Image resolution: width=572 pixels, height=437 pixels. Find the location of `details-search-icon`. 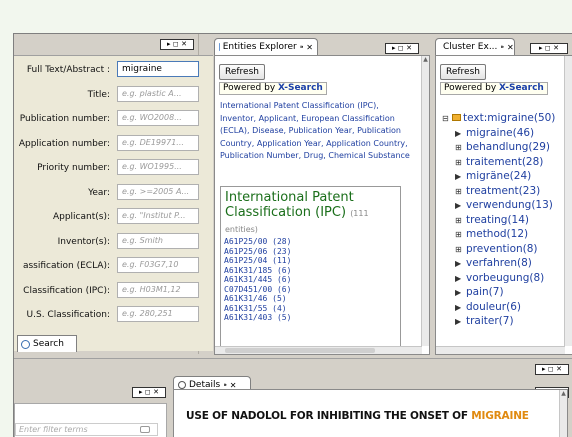

details-search-icon is located at coordinates (182, 385).